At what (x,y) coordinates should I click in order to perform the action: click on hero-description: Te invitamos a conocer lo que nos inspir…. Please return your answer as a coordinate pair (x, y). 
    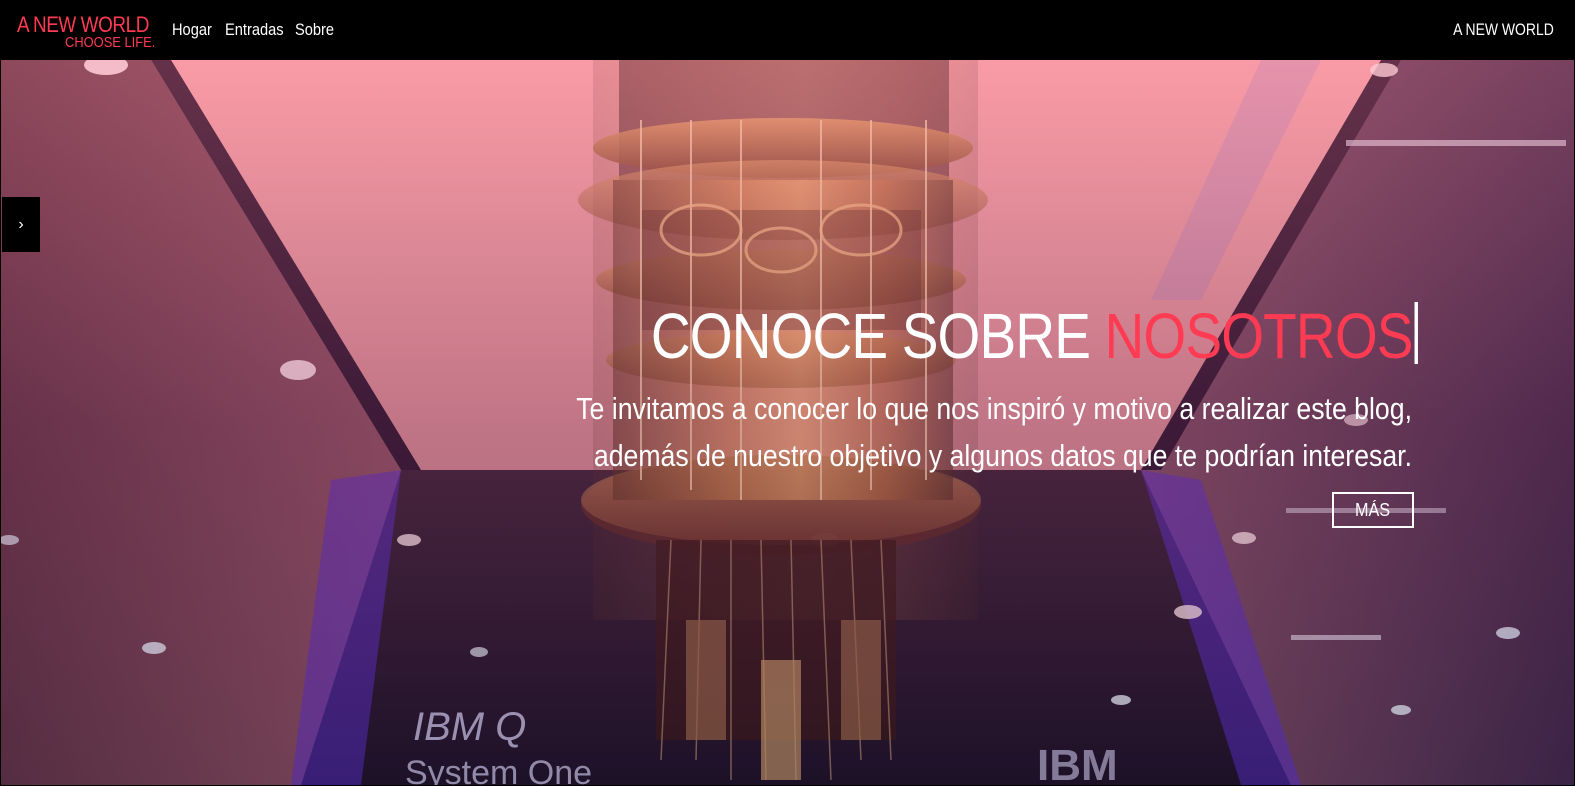
    Looking at the image, I should click on (982, 432).